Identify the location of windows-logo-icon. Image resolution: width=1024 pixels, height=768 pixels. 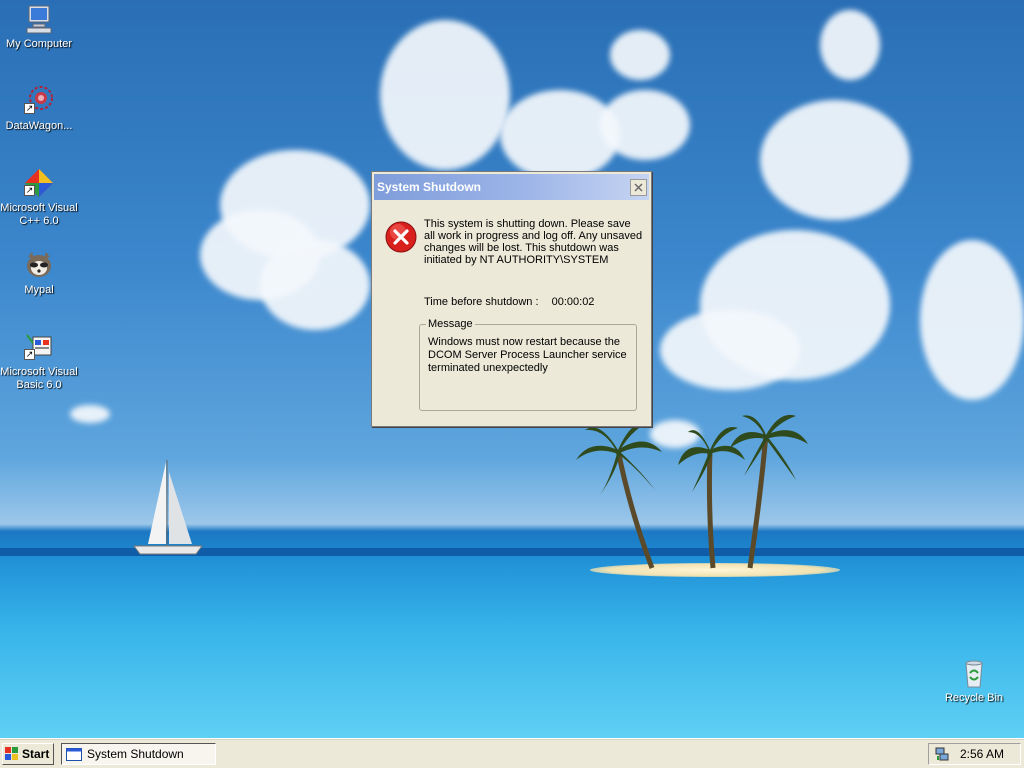
(11, 753).